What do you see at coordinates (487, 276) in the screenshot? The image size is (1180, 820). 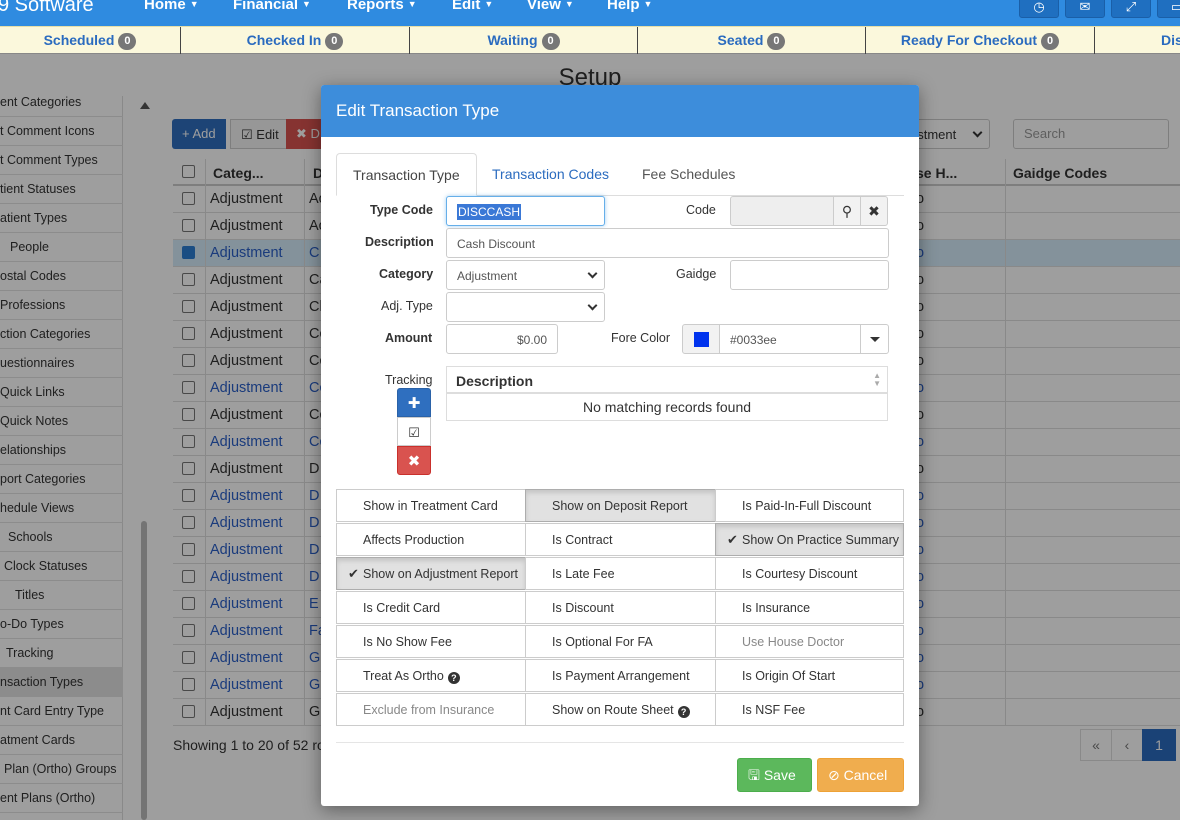 I see `category-value: Adjustment` at bounding box center [487, 276].